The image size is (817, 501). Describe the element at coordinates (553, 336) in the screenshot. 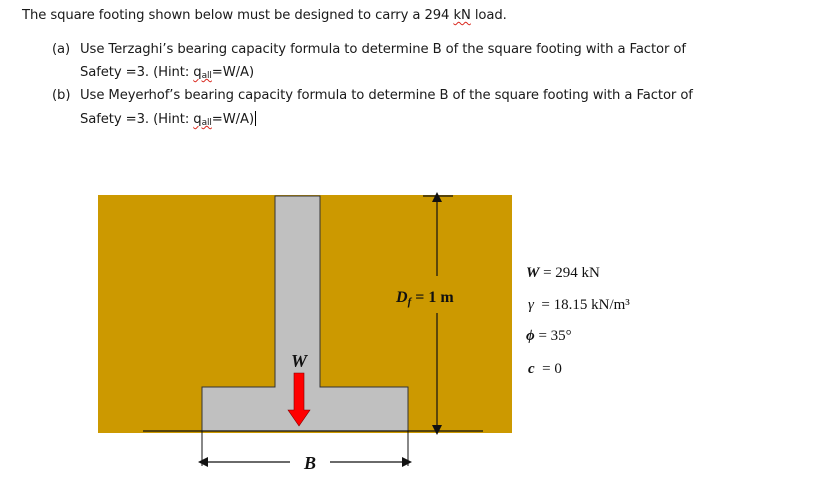

I see `param-phi-value: = 35°` at that location.